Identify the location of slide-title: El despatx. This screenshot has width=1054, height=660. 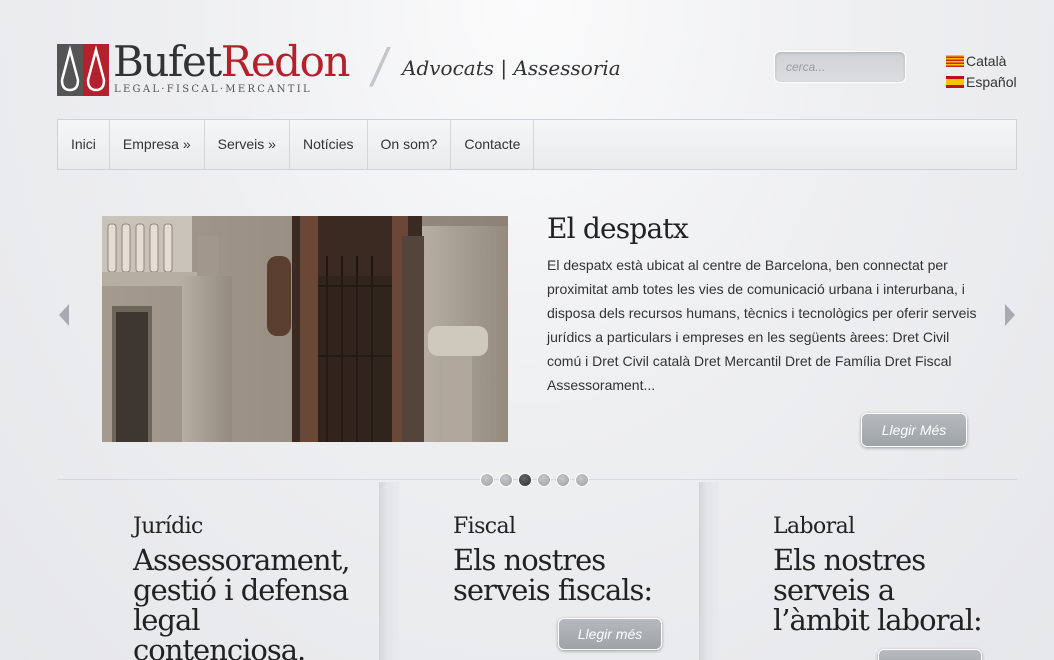
(618, 228).